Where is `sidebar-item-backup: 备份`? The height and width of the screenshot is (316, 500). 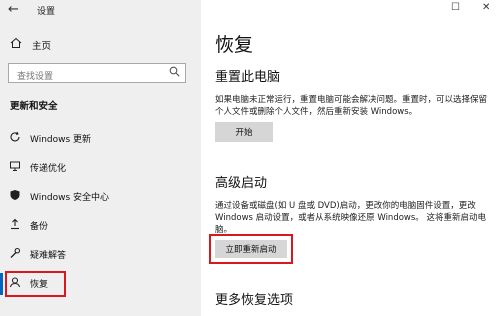
sidebar-item-backup: 备份 is located at coordinates (100, 225).